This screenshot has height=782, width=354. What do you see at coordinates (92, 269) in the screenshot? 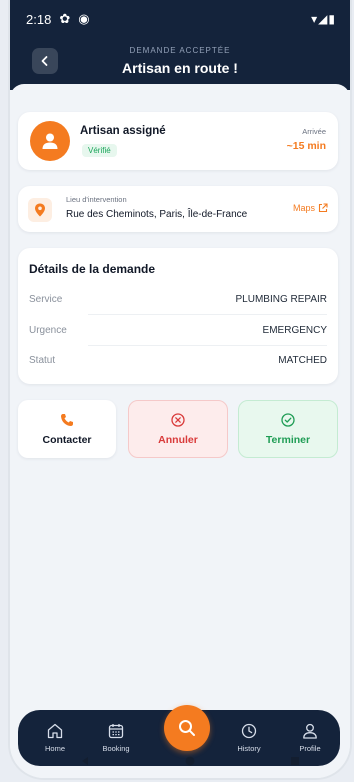
I see `details-title: Détails de la demande` at bounding box center [92, 269].